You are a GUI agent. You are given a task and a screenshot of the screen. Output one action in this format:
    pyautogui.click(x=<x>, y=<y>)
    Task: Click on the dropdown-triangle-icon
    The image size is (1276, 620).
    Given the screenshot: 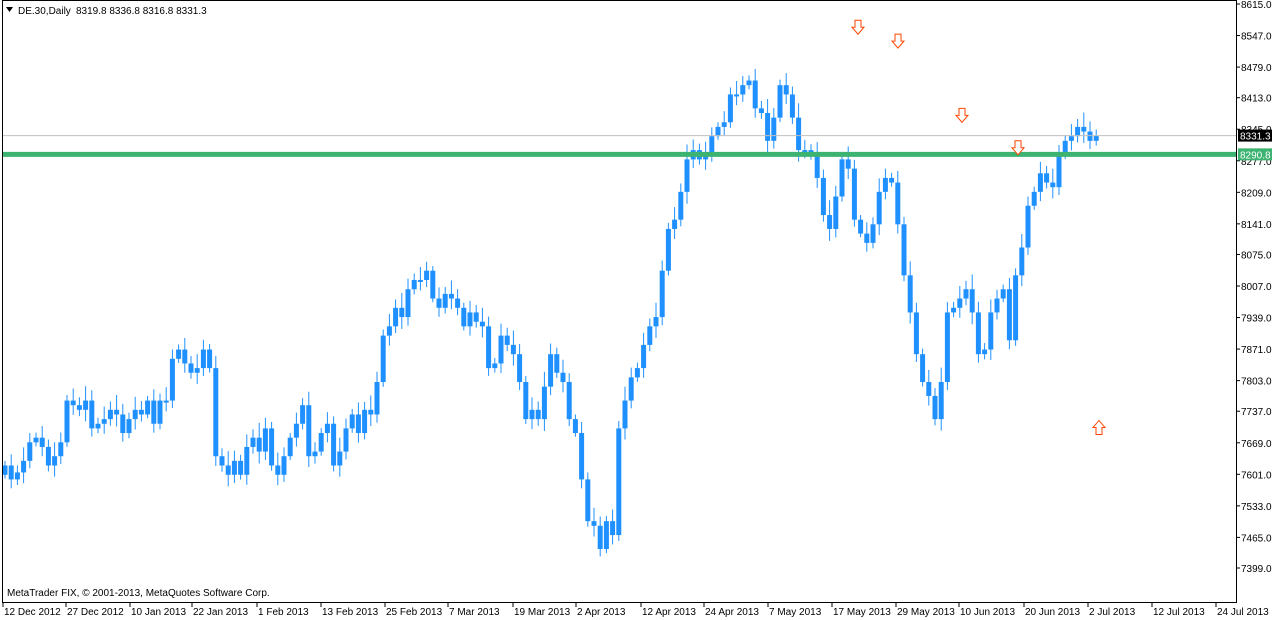 What is the action you would take?
    pyautogui.click(x=9, y=9)
    